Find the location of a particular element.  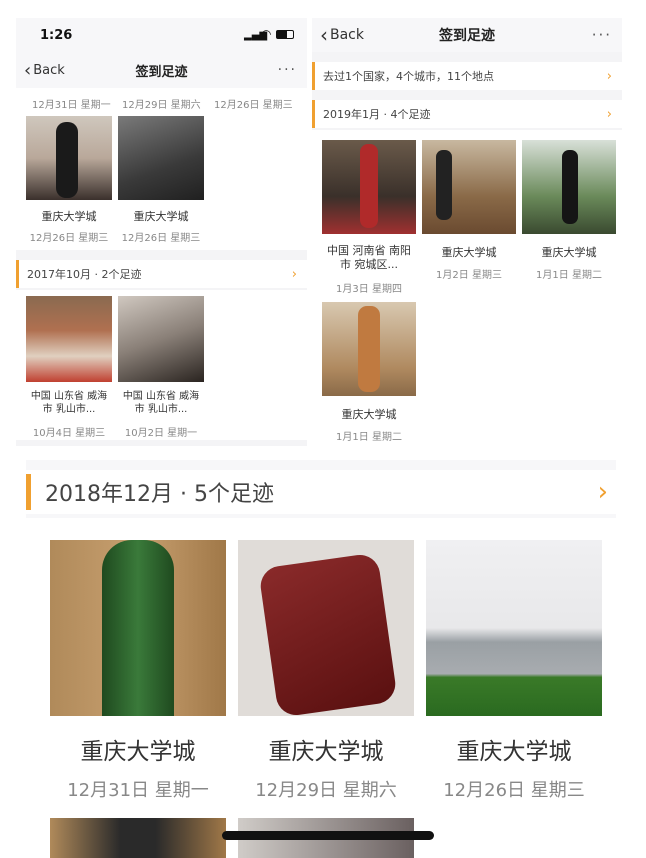

right-navbar: ‹ Back 签到足迹 ··· is located at coordinates (467, 35).